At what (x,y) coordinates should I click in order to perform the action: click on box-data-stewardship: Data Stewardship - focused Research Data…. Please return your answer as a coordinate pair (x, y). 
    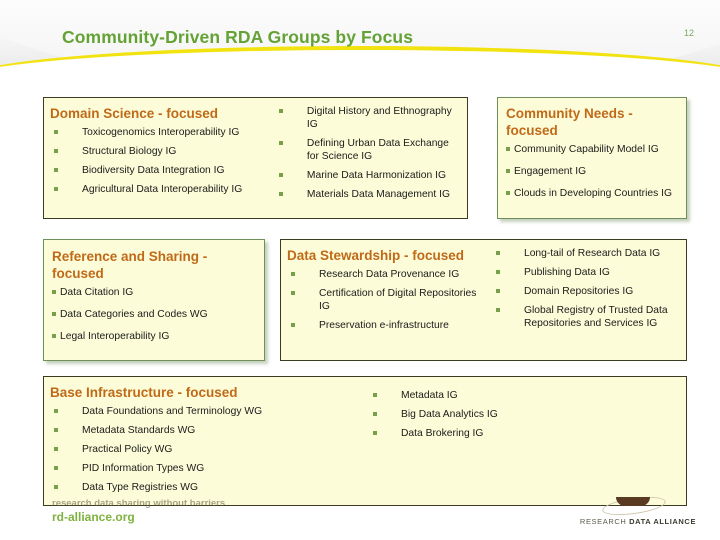
    Looking at the image, I should click on (483, 300).